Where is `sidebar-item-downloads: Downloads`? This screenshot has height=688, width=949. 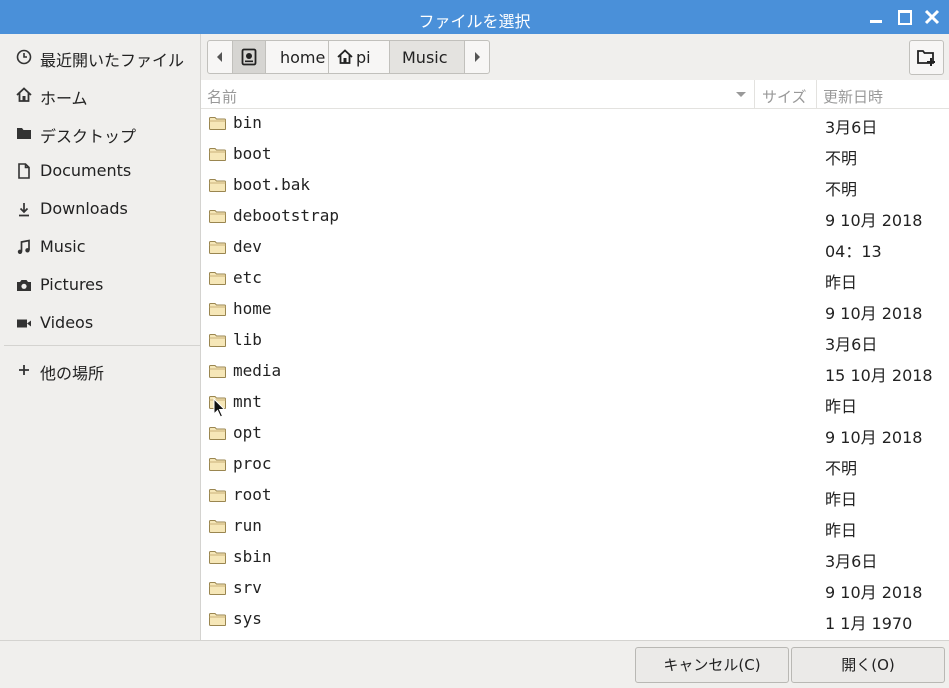 sidebar-item-downloads: Downloads is located at coordinates (100, 208).